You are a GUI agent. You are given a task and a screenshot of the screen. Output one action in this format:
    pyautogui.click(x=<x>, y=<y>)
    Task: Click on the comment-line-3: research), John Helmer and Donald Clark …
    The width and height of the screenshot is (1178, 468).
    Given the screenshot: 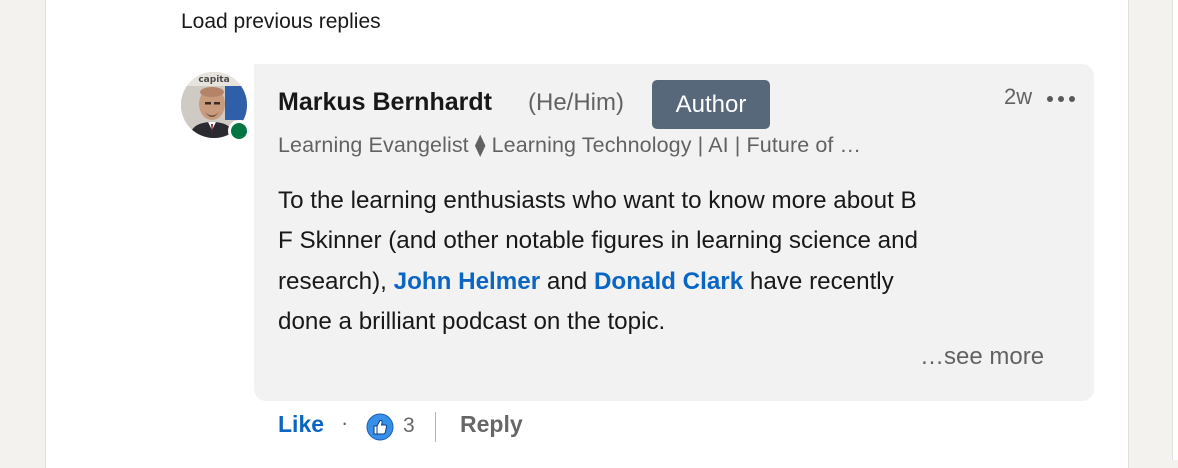 What is the action you would take?
    pyautogui.click(x=673, y=282)
    